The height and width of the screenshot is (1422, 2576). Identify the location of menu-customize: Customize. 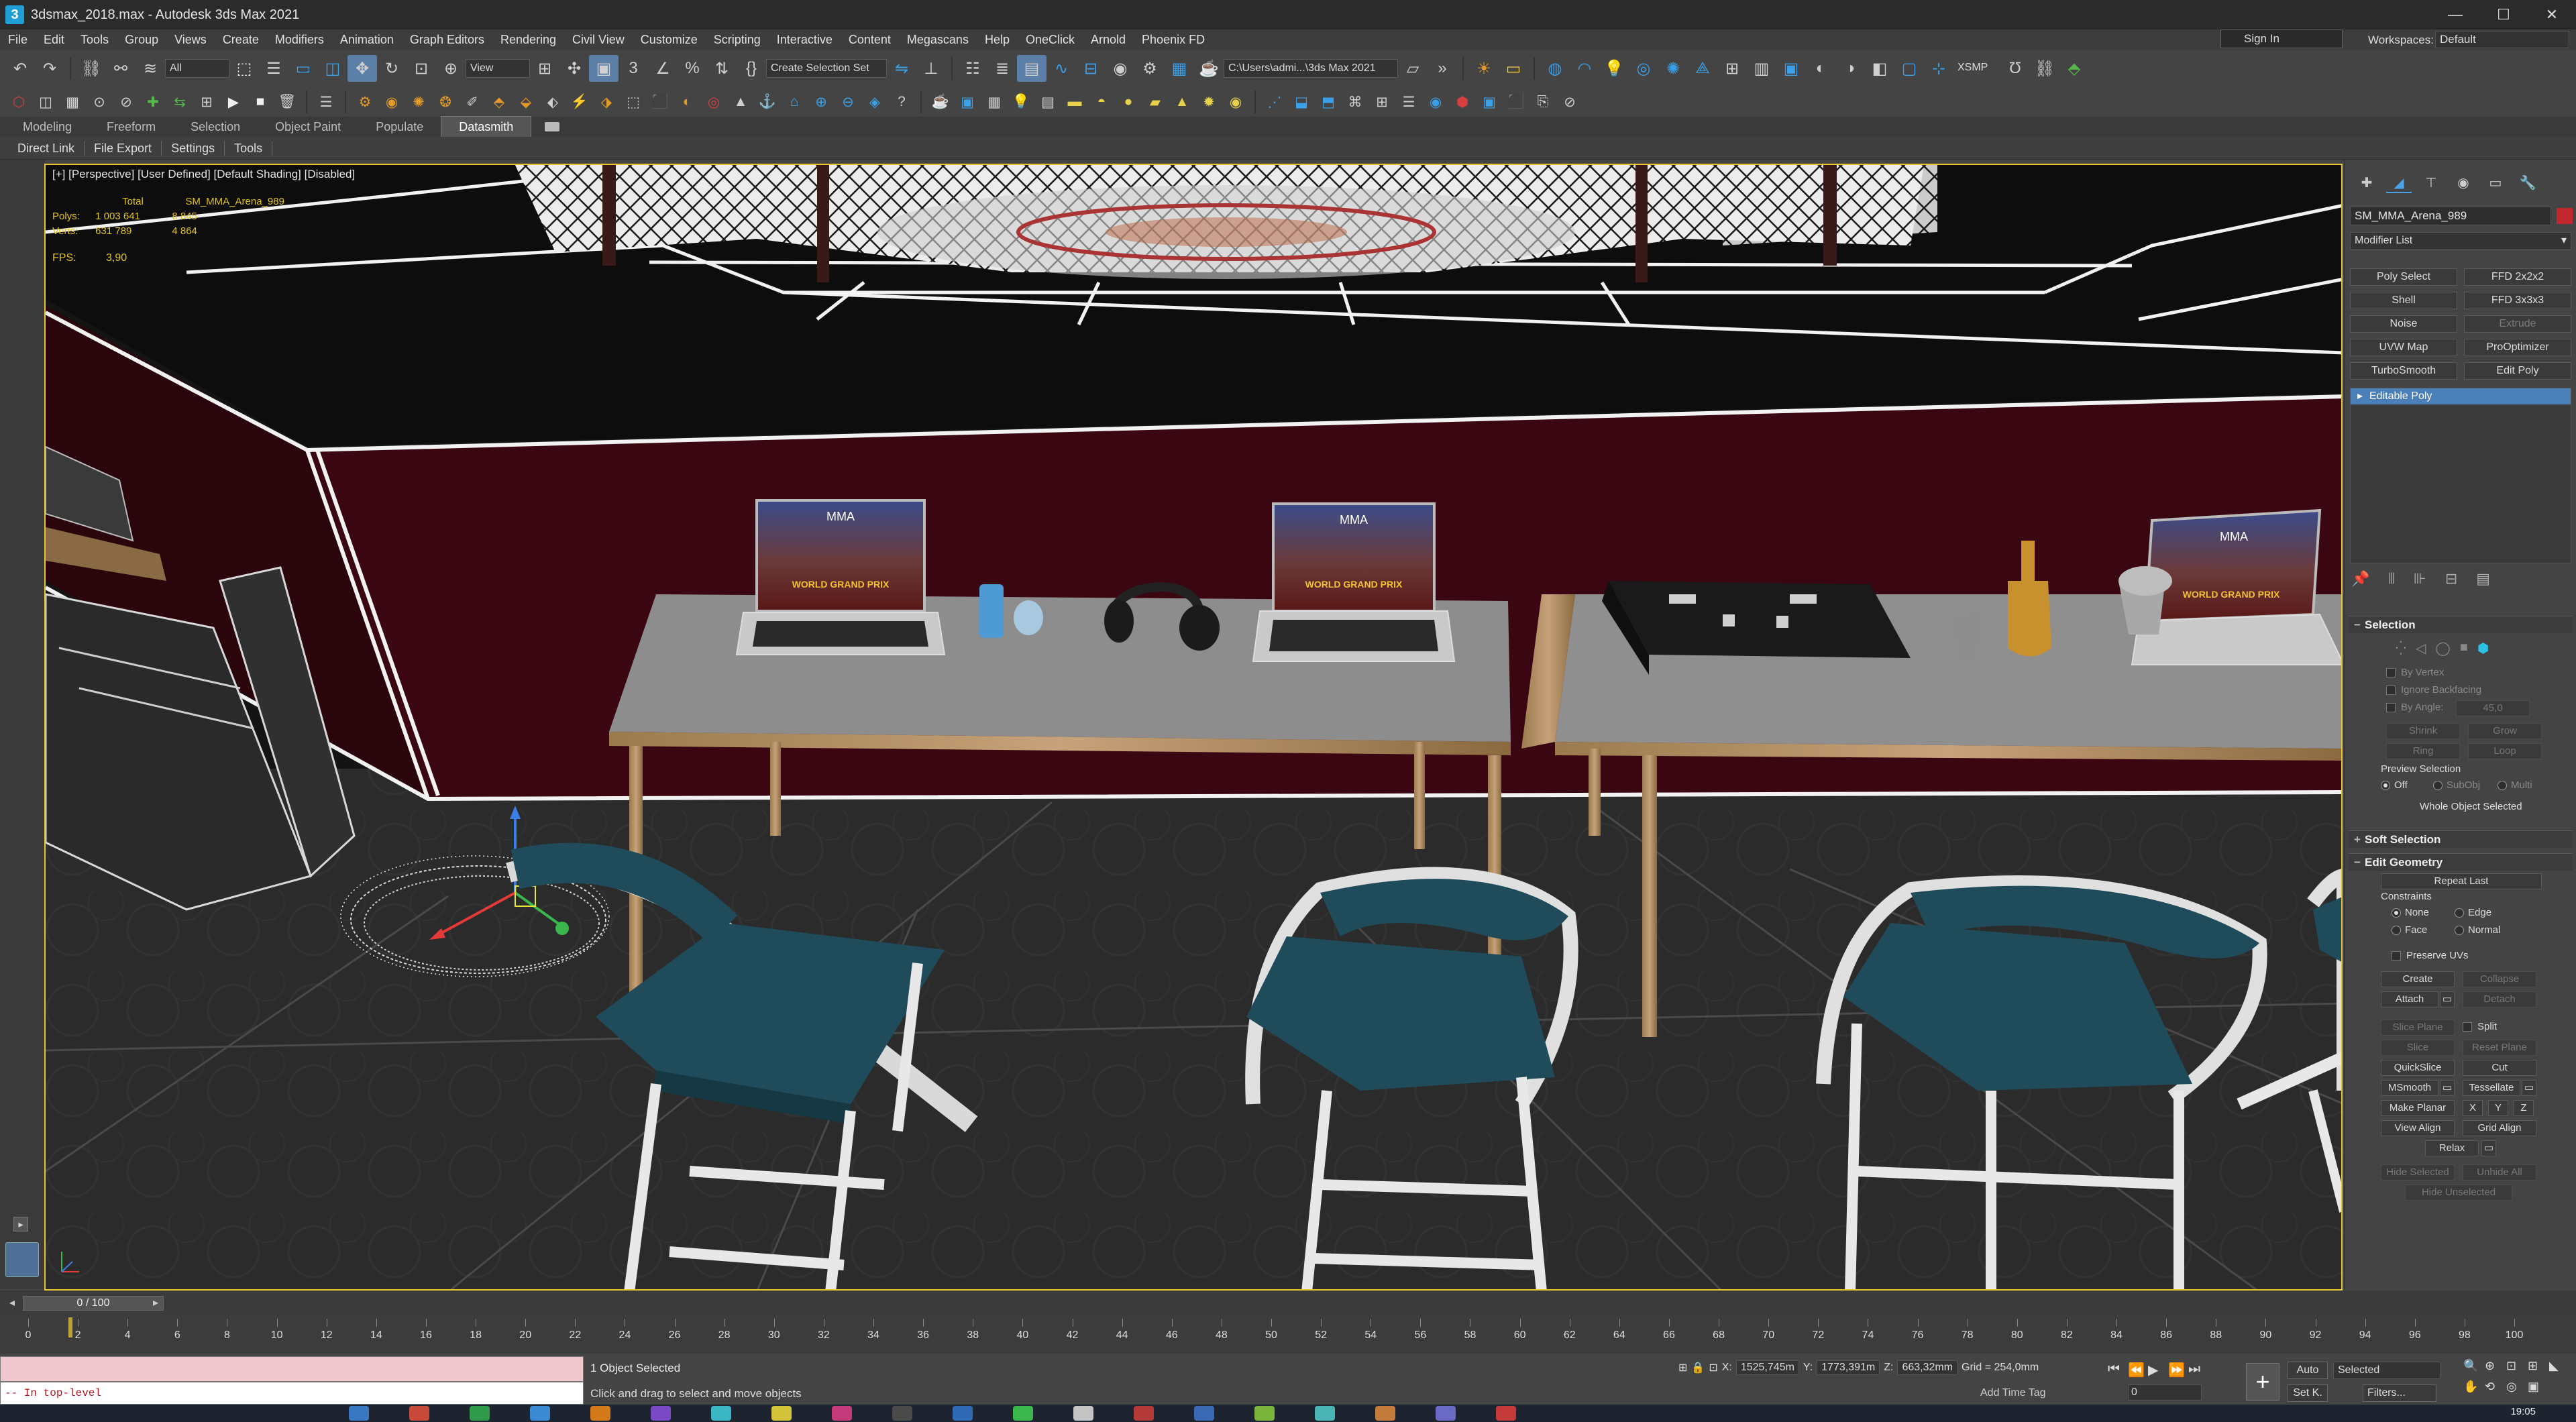
(669, 40).